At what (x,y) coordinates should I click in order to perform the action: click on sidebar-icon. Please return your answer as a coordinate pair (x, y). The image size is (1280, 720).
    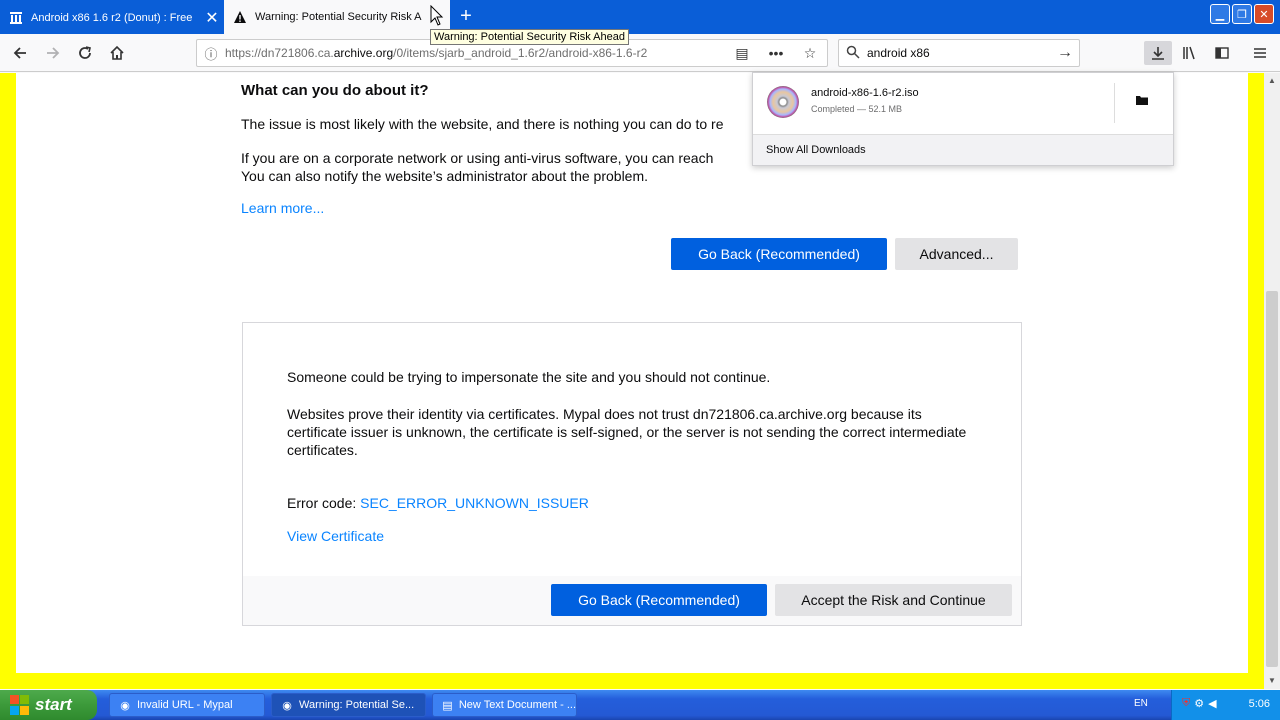
    Looking at the image, I should click on (1222, 53).